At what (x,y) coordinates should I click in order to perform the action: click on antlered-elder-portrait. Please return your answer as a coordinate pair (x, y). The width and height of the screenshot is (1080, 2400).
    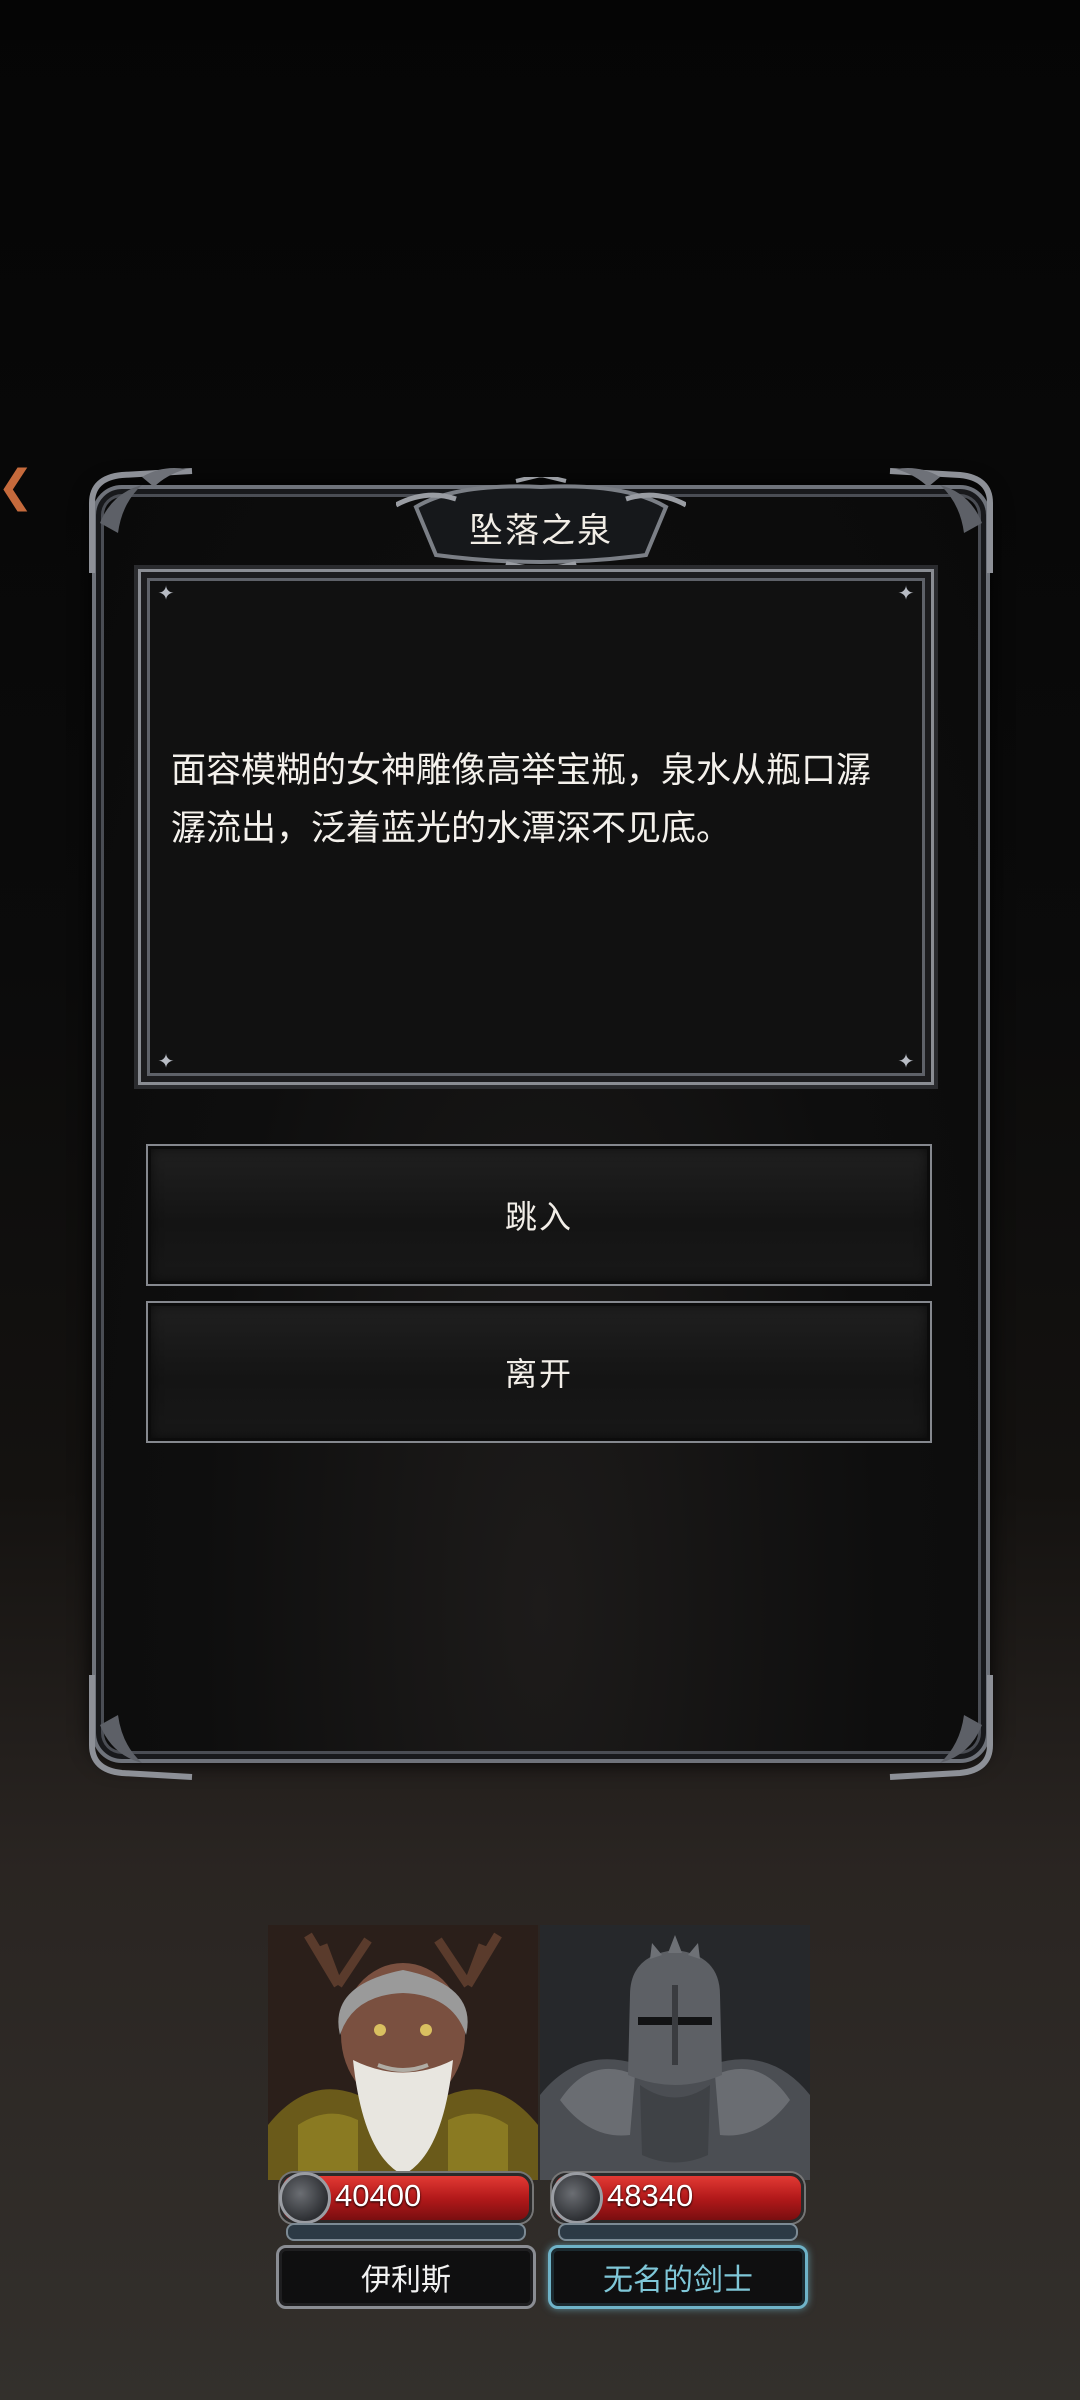
    Looking at the image, I should click on (403, 2052).